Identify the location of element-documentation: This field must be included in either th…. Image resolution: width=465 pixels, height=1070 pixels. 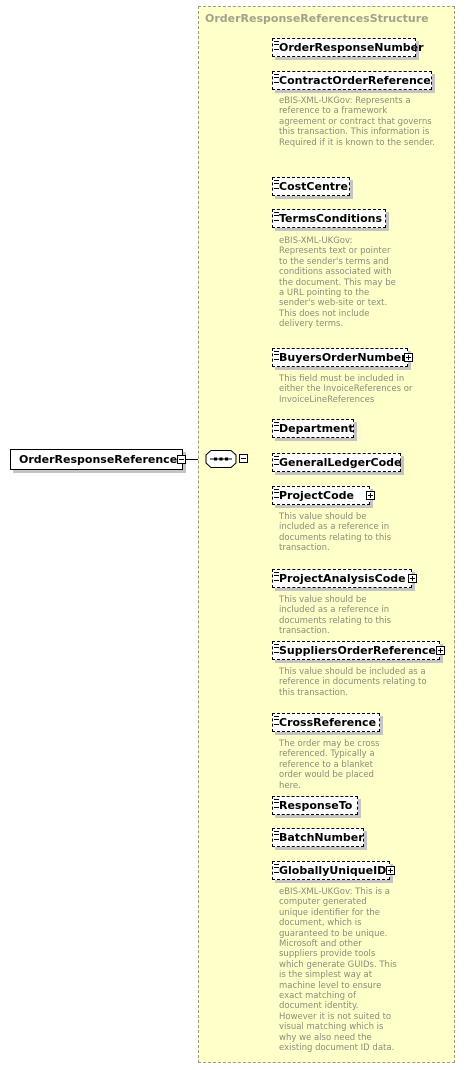
(346, 389).